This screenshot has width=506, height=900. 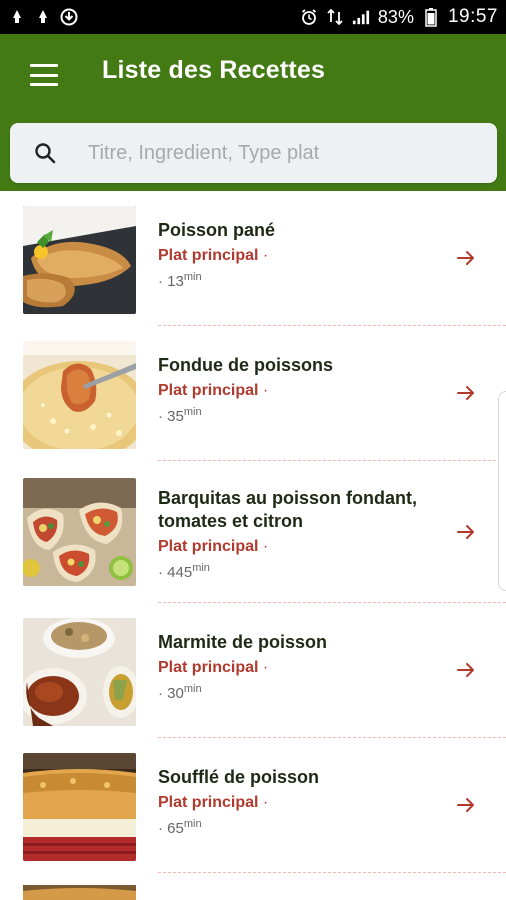 What do you see at coordinates (175, 693) in the screenshot?
I see `recipe-time-value: 30` at bounding box center [175, 693].